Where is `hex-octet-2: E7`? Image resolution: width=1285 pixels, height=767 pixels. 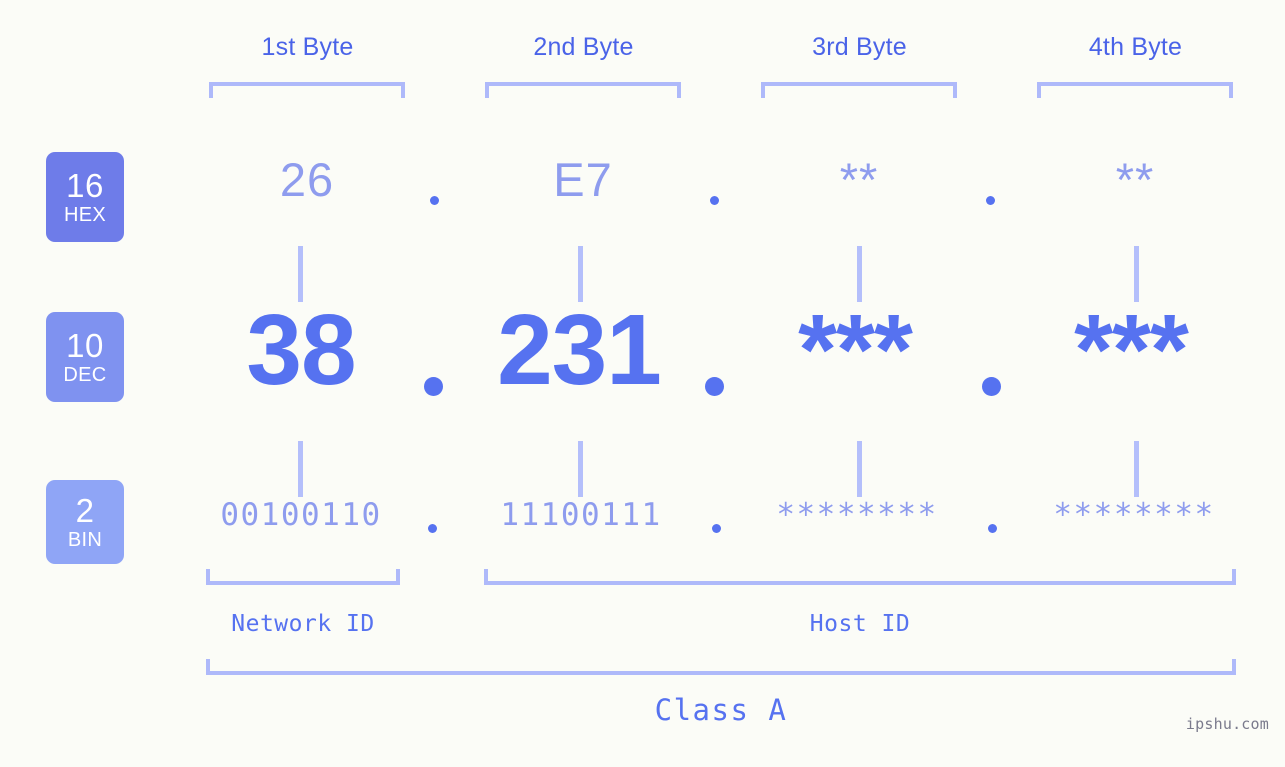 hex-octet-2: E7 is located at coordinates (583, 179).